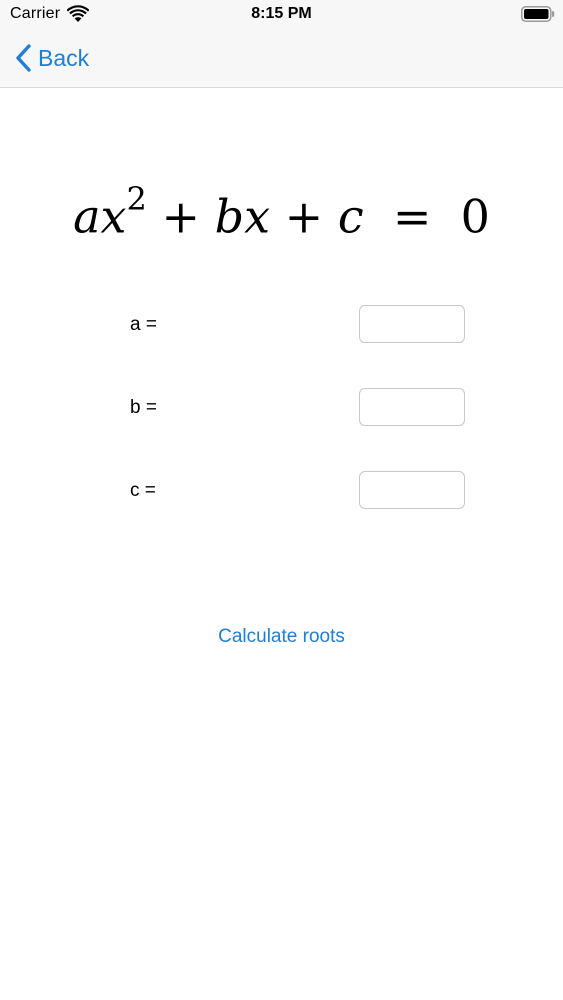 The height and width of the screenshot is (1000, 563). What do you see at coordinates (143, 490) in the screenshot?
I see `coefficient-c-label: c =` at bounding box center [143, 490].